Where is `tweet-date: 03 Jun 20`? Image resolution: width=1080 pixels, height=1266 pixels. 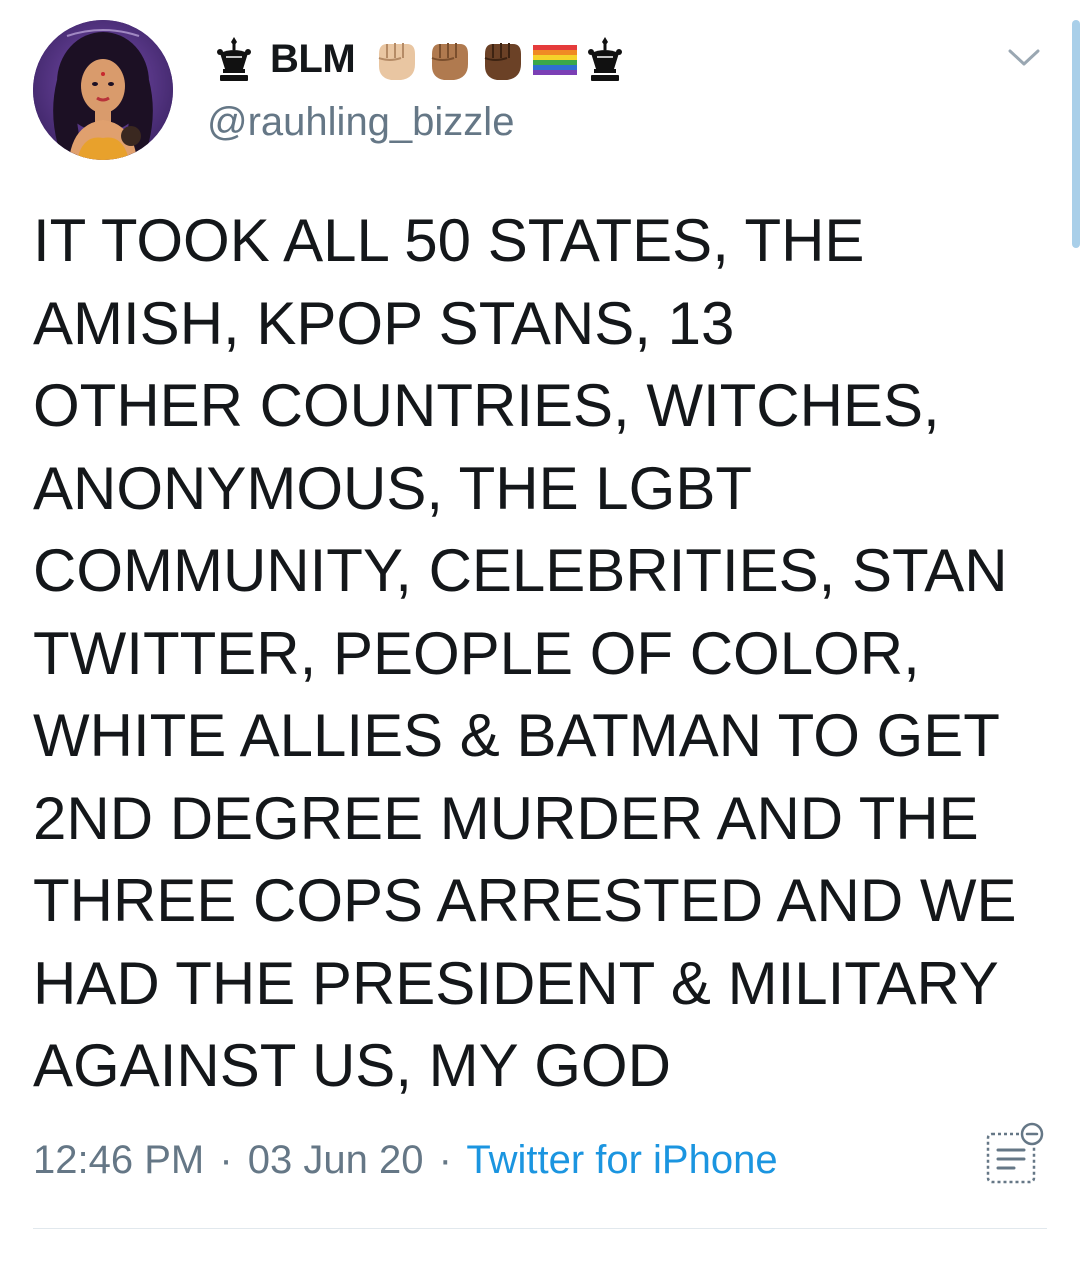 tweet-date: 03 Jun 20 is located at coordinates (336, 1160).